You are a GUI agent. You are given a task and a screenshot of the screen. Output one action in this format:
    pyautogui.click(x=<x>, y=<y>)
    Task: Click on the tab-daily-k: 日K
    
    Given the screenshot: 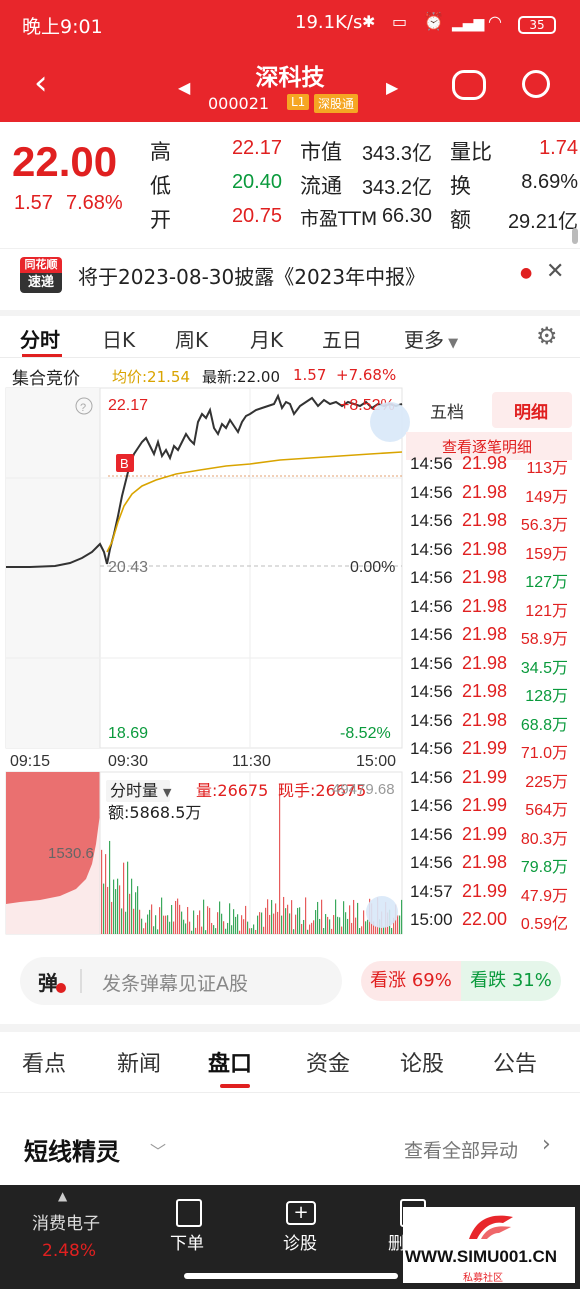 What is the action you would take?
    pyautogui.click(x=118, y=338)
    